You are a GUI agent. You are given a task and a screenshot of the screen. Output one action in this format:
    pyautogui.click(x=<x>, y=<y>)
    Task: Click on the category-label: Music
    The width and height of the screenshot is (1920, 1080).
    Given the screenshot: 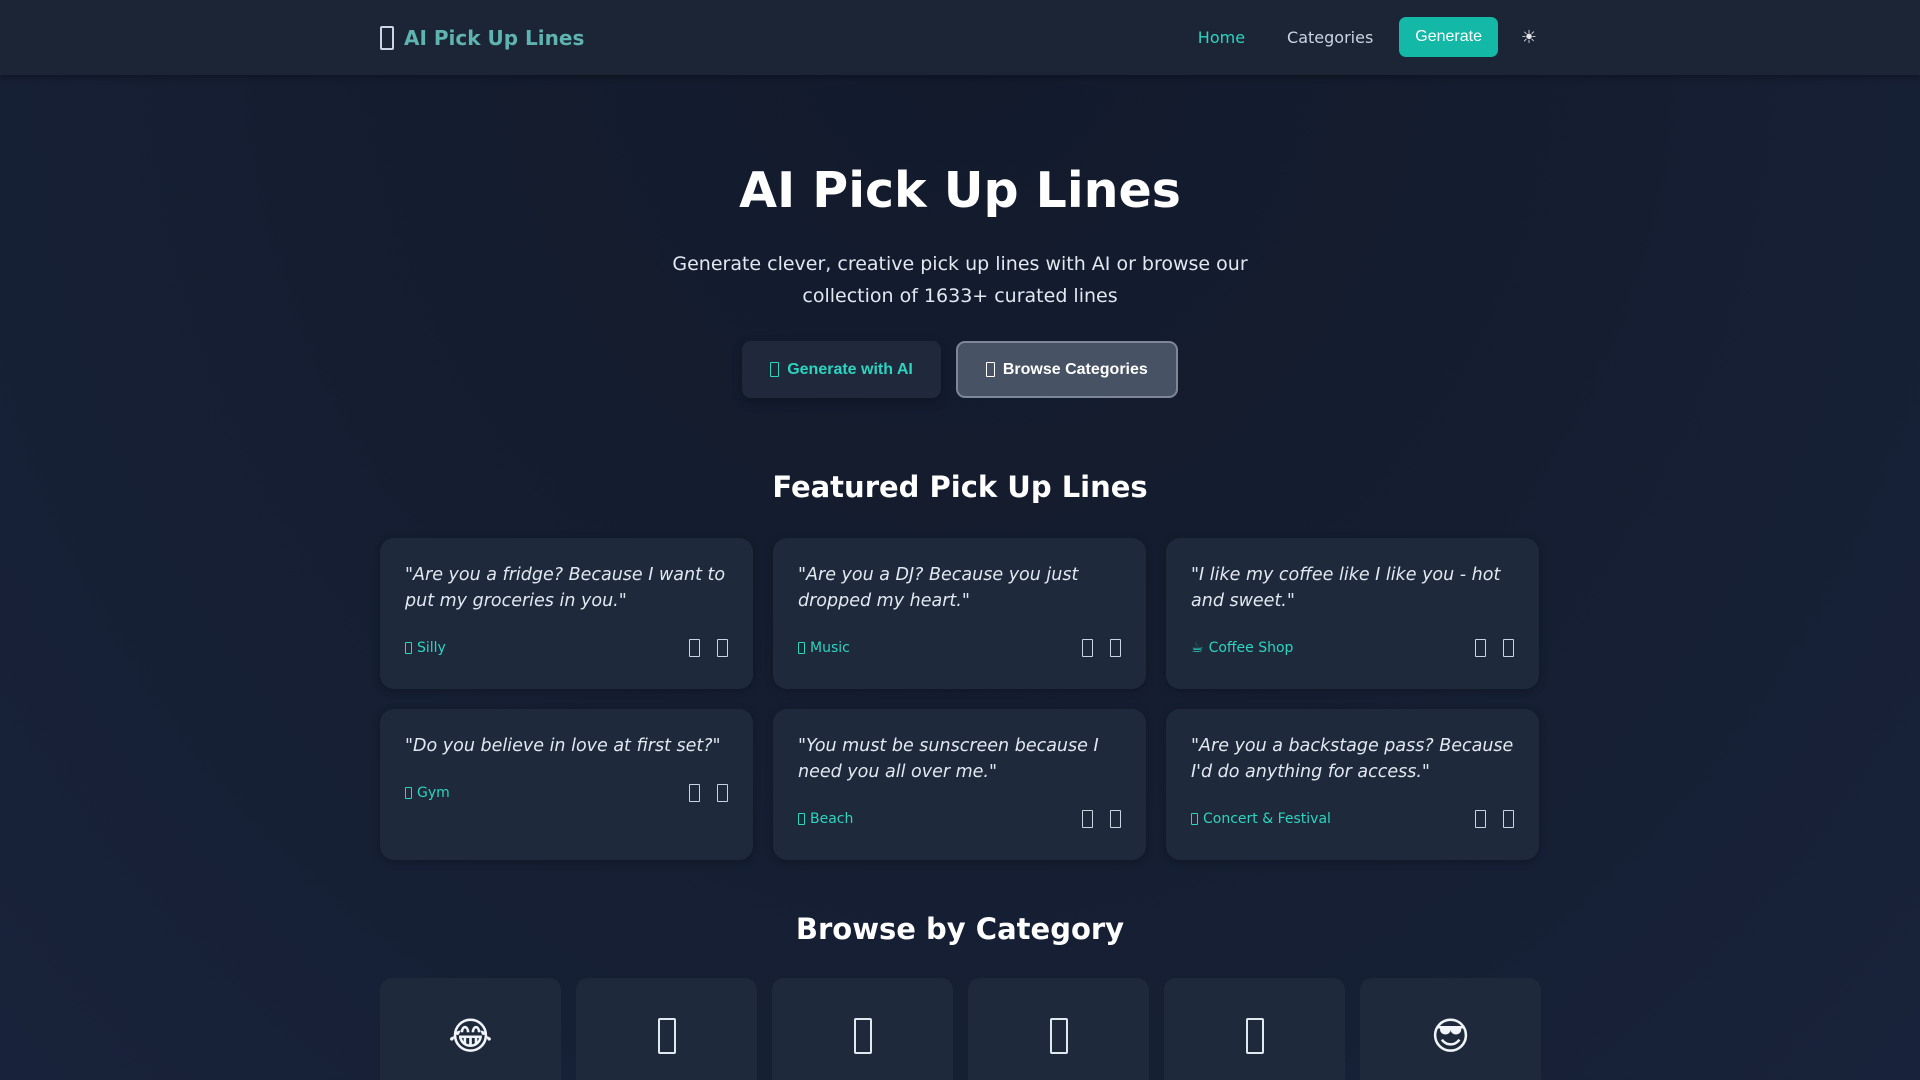 What is the action you would take?
    pyautogui.click(x=830, y=648)
    